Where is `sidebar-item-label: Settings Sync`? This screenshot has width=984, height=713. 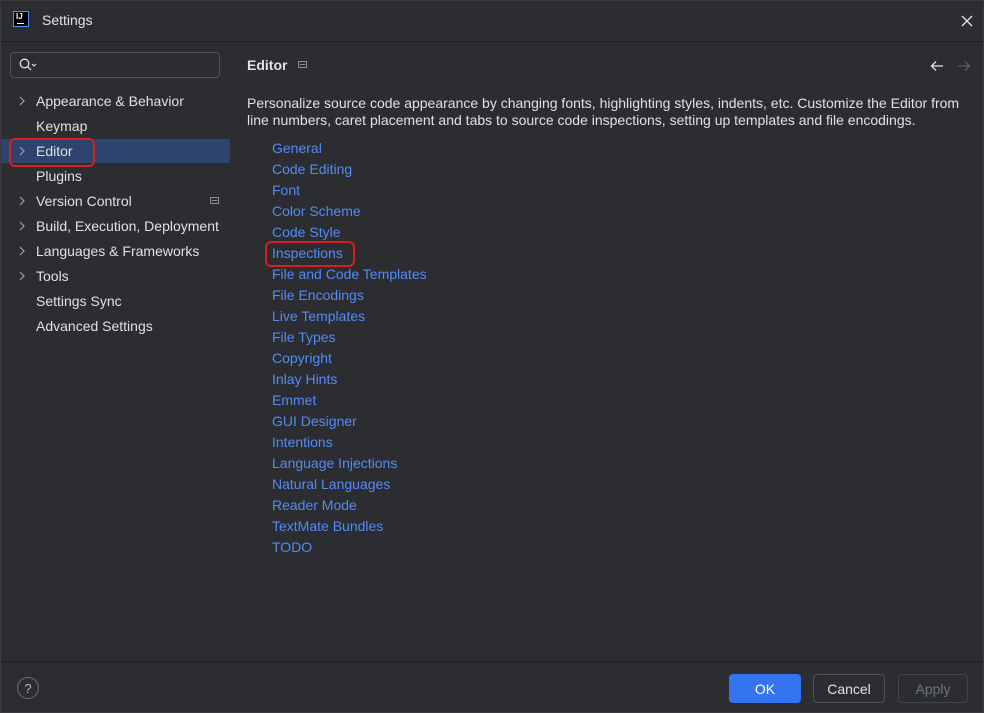
sidebar-item-label: Settings Sync is located at coordinates (79, 301).